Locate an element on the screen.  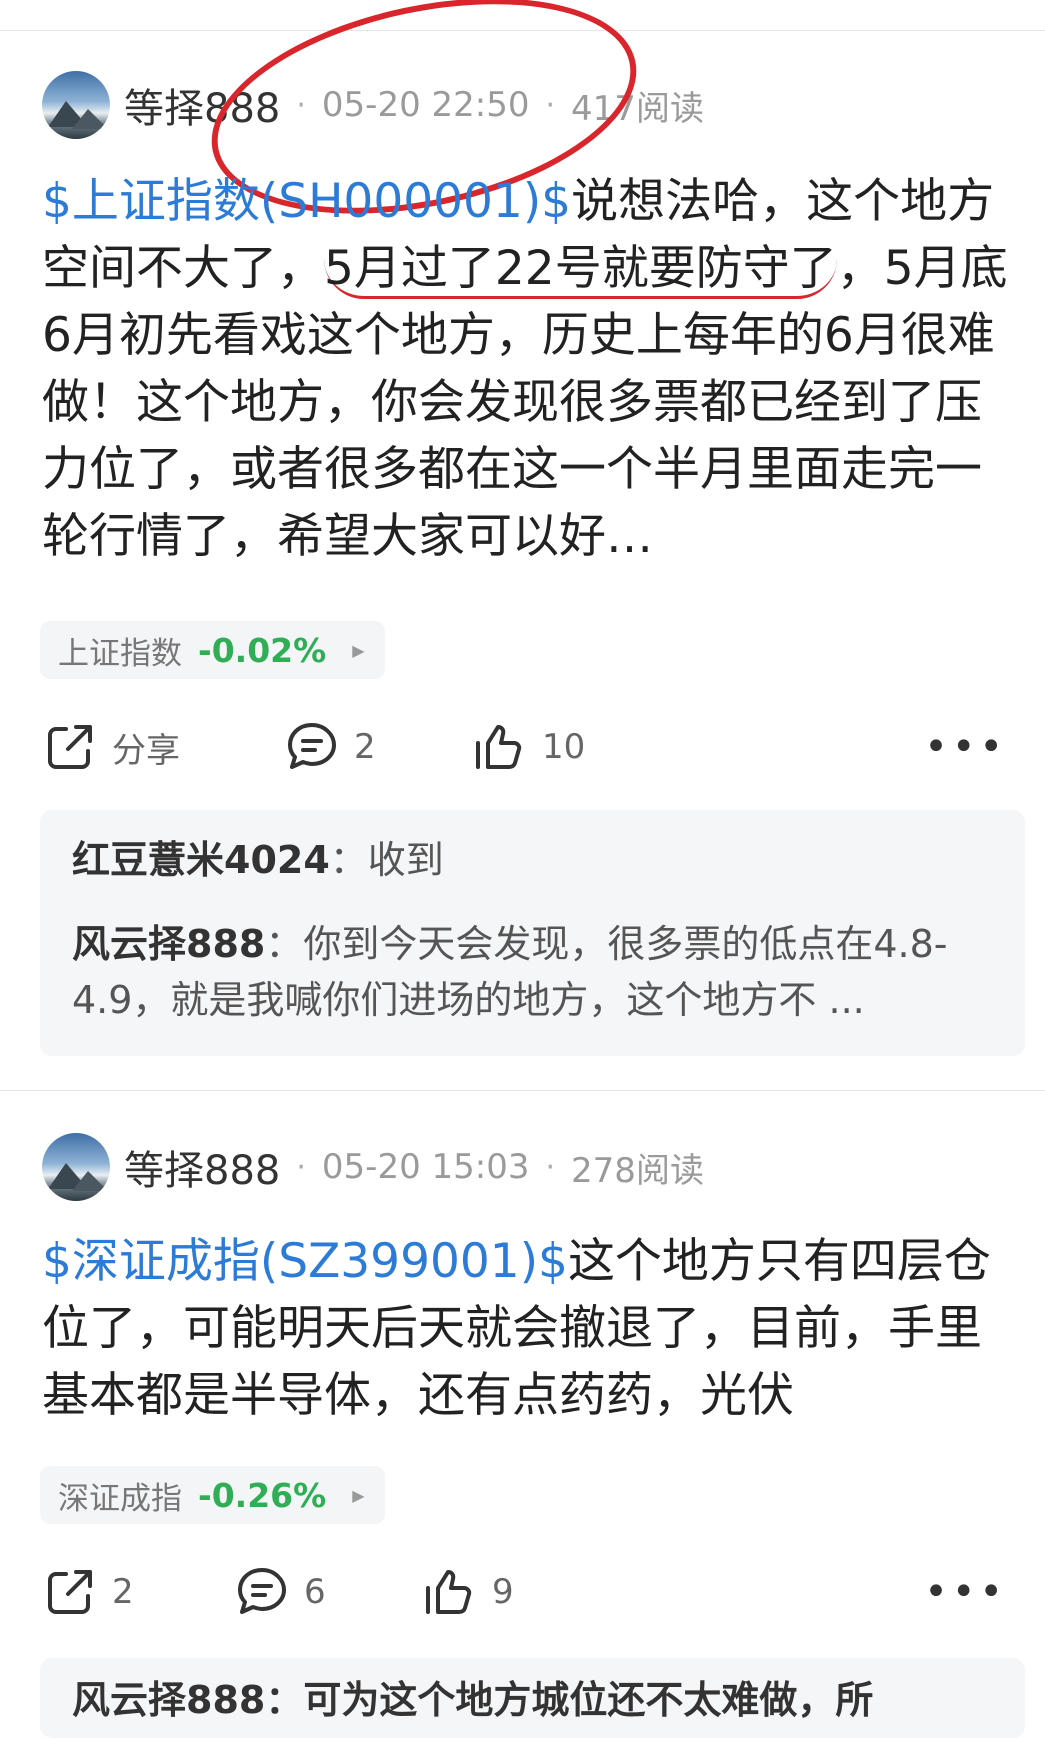
read-count: 278阅读 is located at coordinates (637, 1170).